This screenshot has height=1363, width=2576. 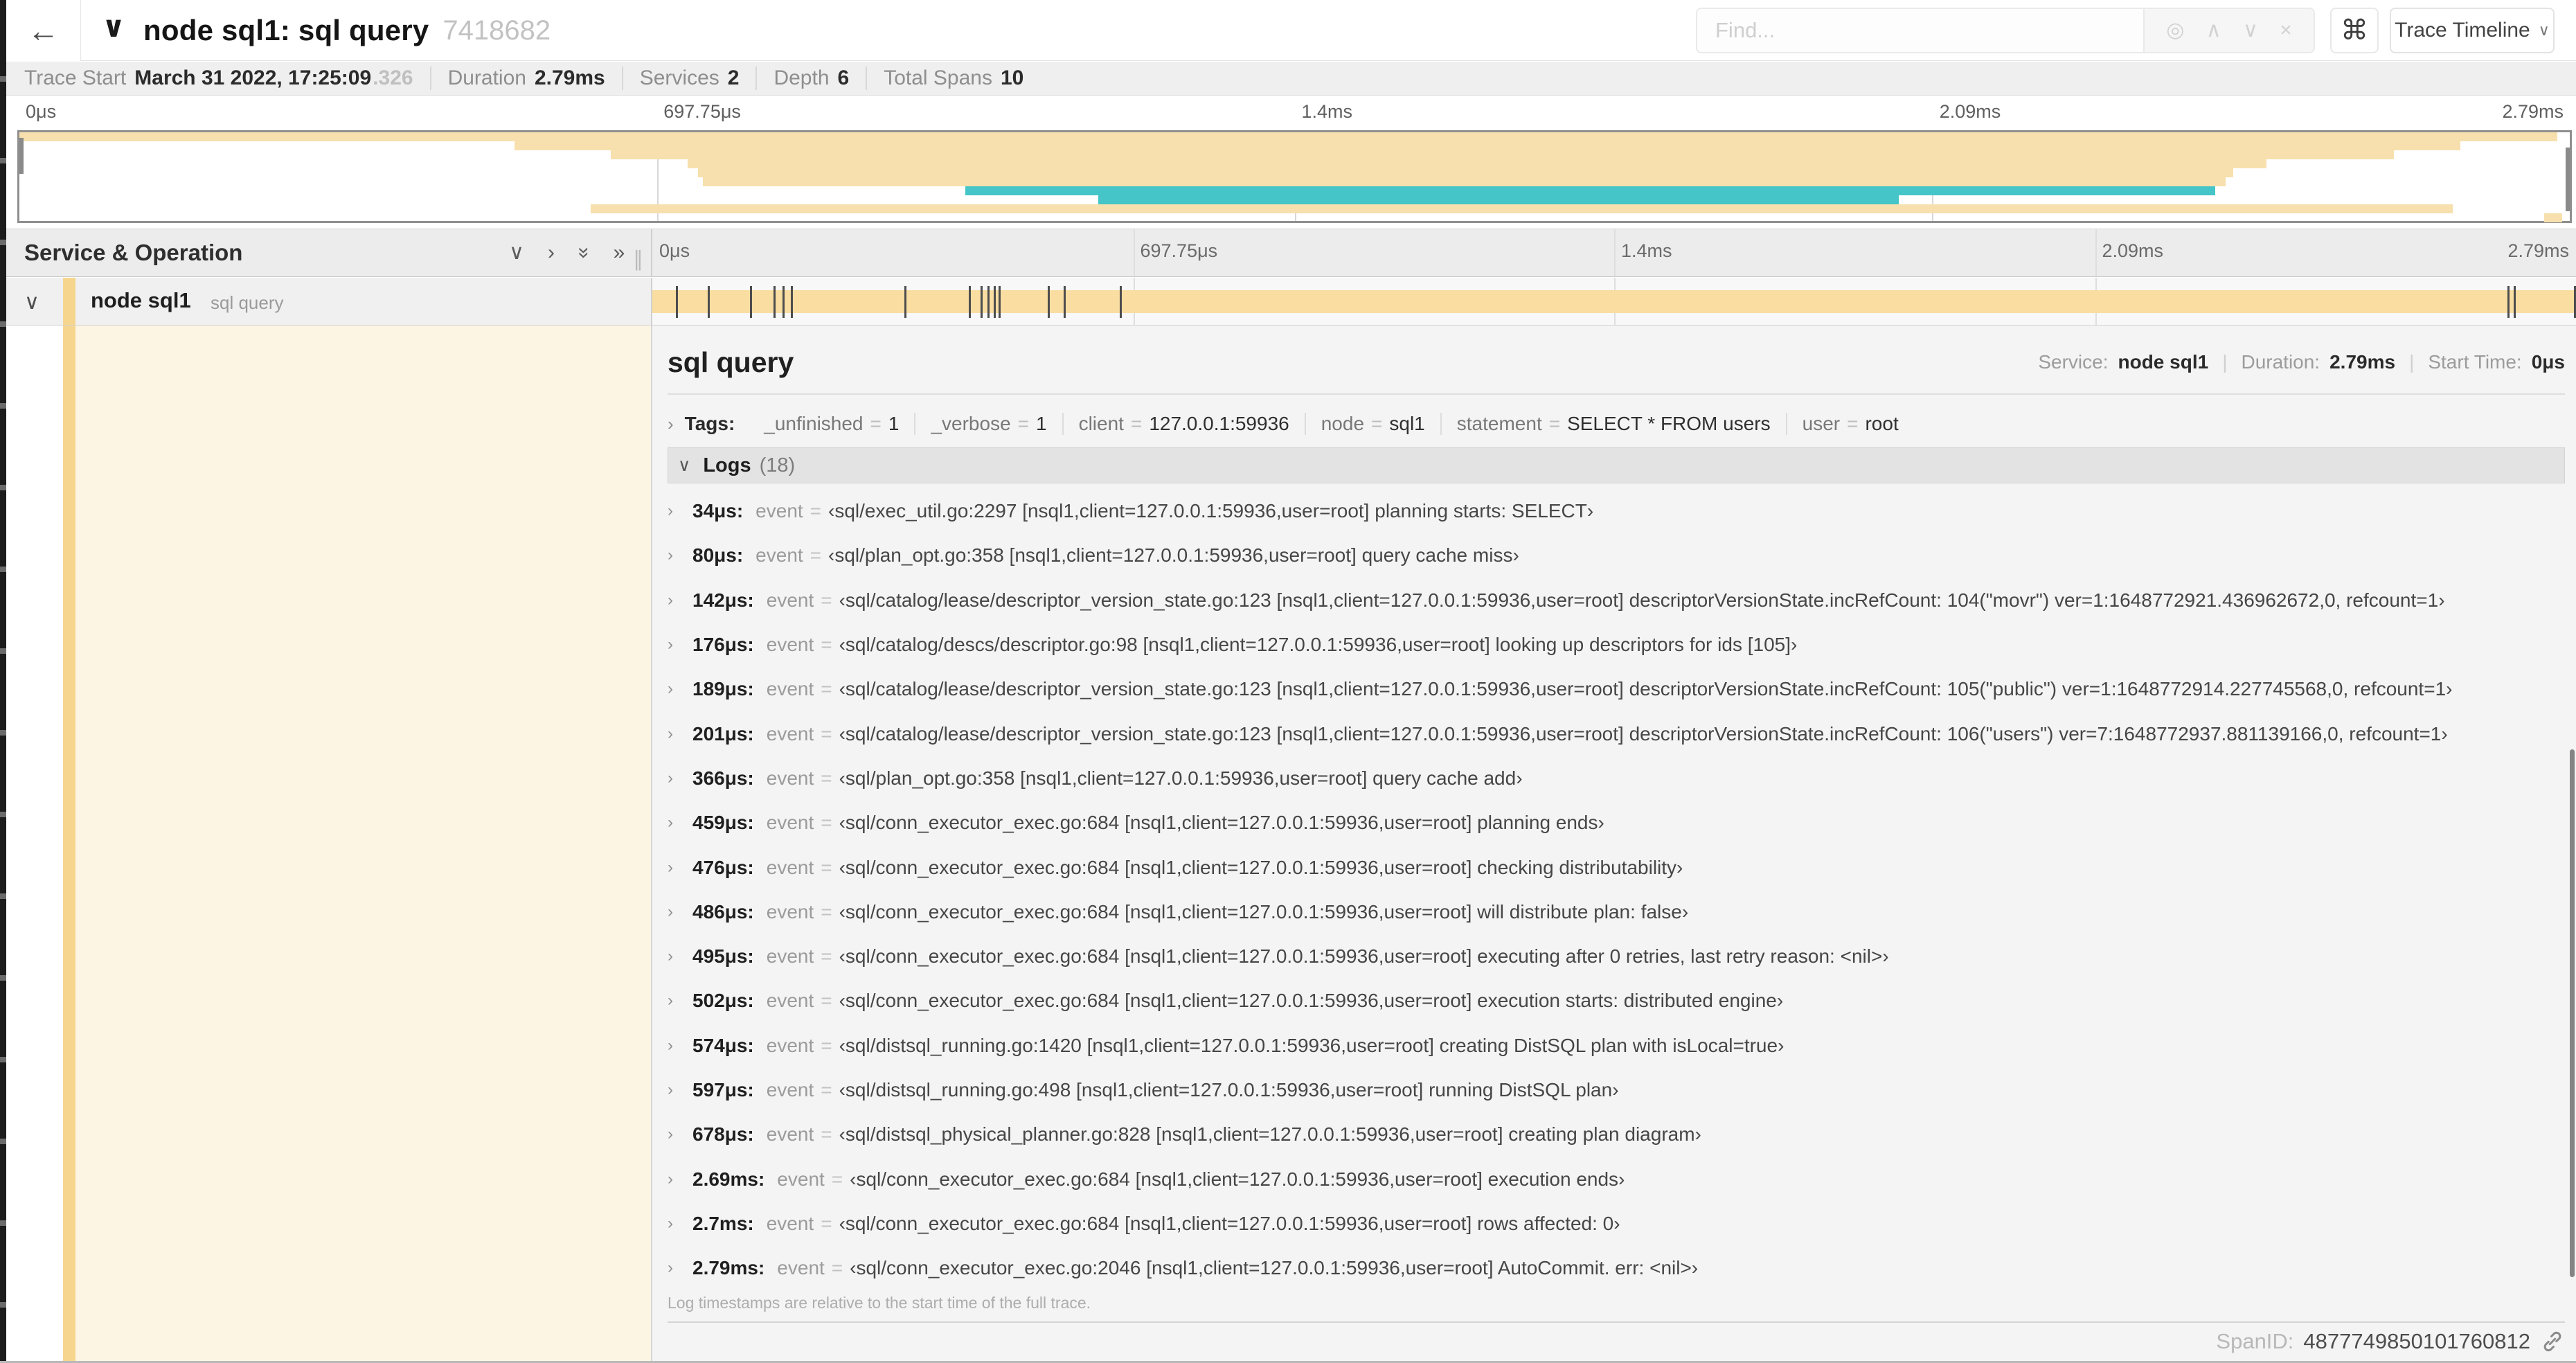 I want to click on expand-all-icon: », so click(x=619, y=253).